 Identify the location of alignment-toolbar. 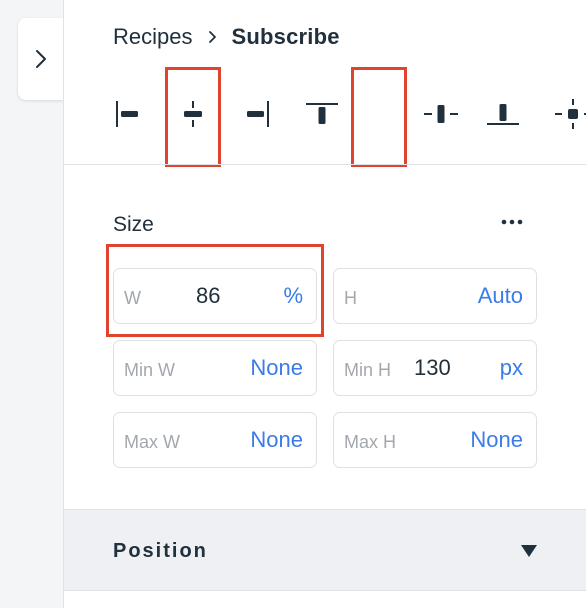
(343, 116).